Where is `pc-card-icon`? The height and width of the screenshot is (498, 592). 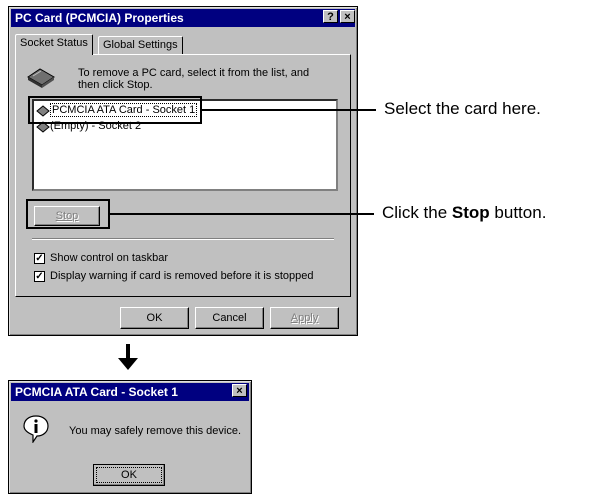
pc-card-icon is located at coordinates (41, 78).